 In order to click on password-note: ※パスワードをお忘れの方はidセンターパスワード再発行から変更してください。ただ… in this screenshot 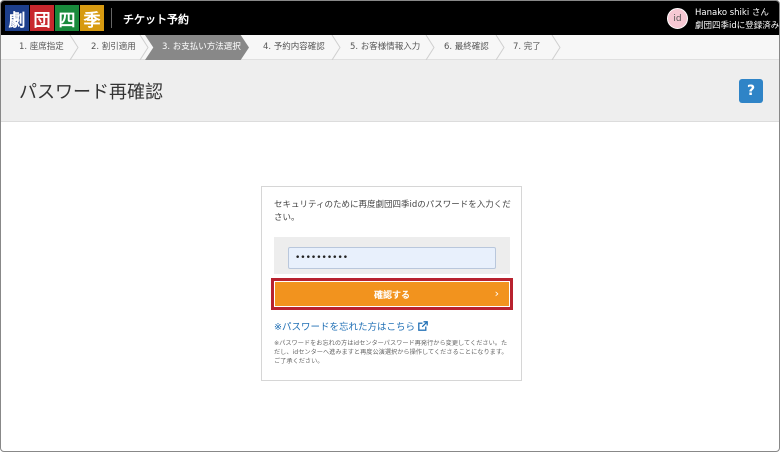, I will do `click(391, 352)`.